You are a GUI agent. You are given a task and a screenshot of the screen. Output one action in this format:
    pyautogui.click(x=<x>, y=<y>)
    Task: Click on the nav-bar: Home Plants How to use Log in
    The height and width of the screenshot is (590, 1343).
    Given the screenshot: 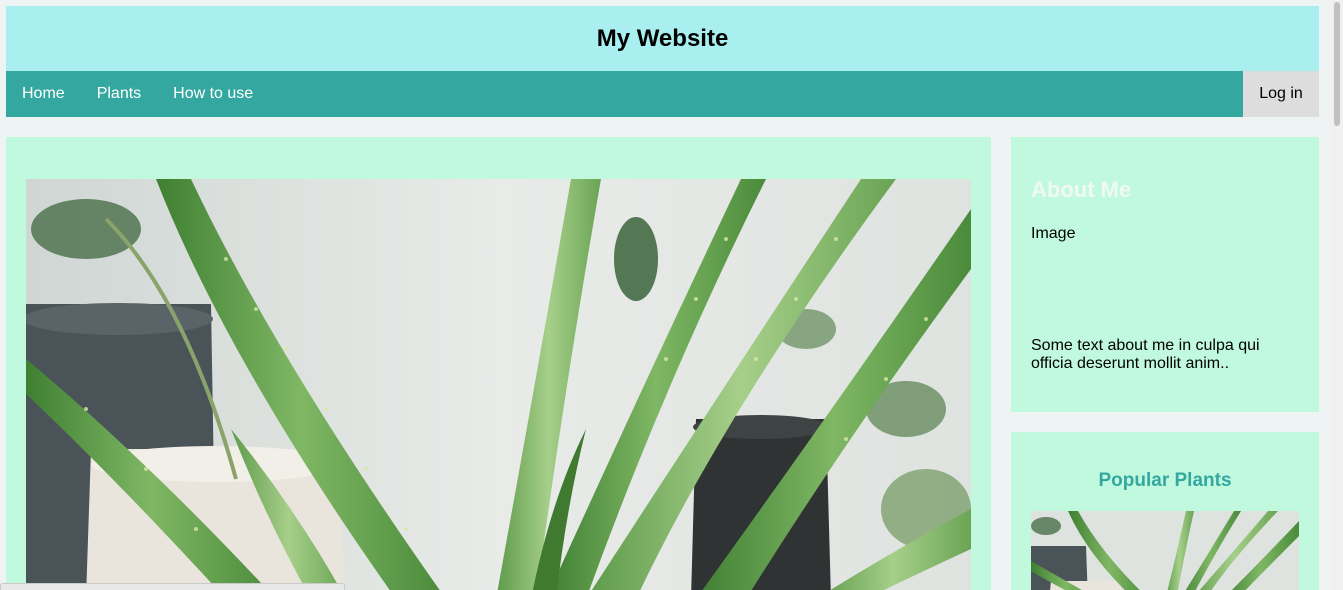 What is the action you would take?
    pyautogui.click(x=662, y=94)
    